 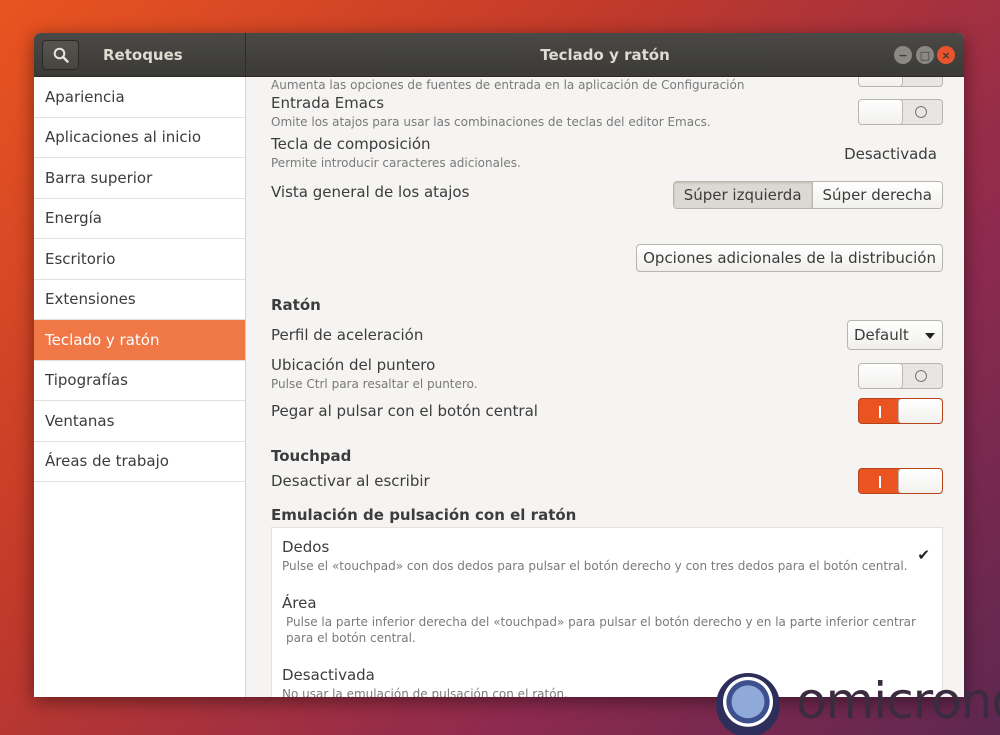 What do you see at coordinates (139, 259) in the screenshot?
I see `sidebar-item-escritorio: Escritorio` at bounding box center [139, 259].